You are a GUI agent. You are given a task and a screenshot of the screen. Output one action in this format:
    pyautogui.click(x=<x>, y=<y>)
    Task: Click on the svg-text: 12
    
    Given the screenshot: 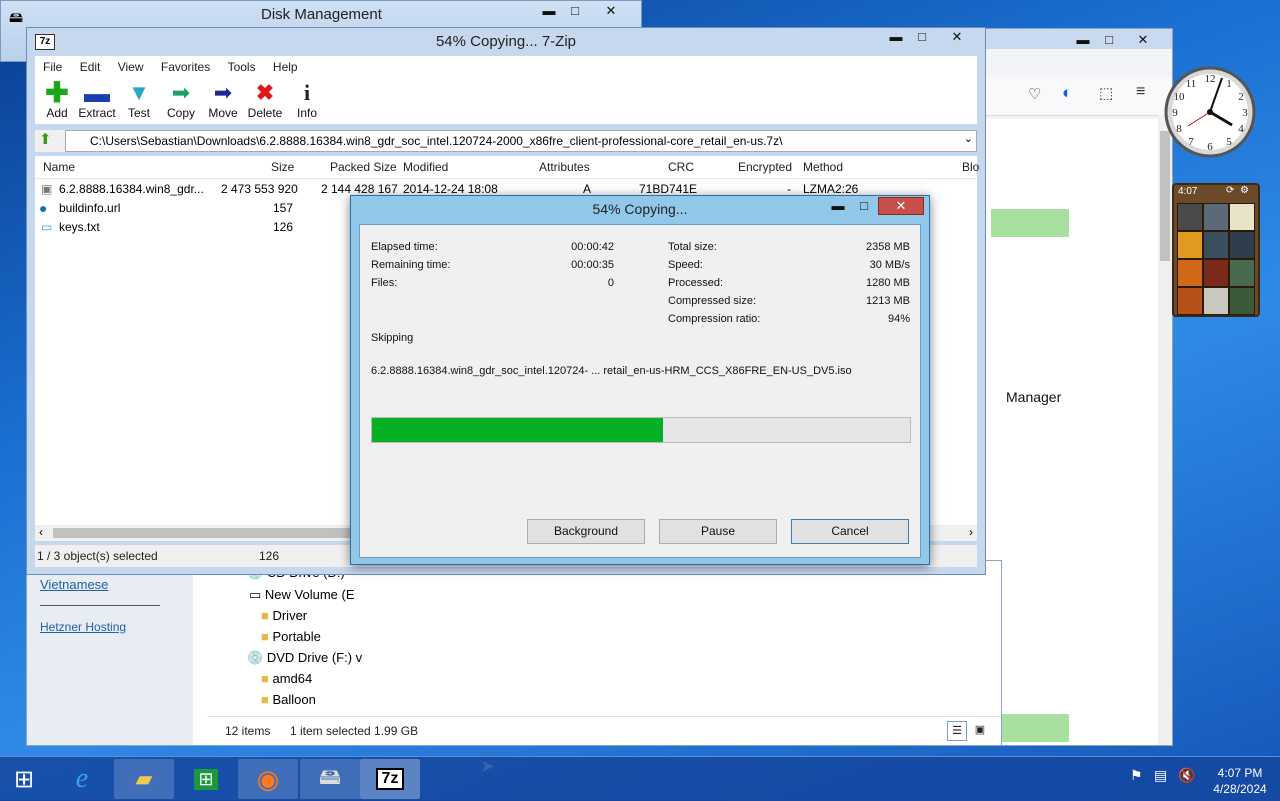 What is the action you would take?
    pyautogui.click(x=1210, y=79)
    